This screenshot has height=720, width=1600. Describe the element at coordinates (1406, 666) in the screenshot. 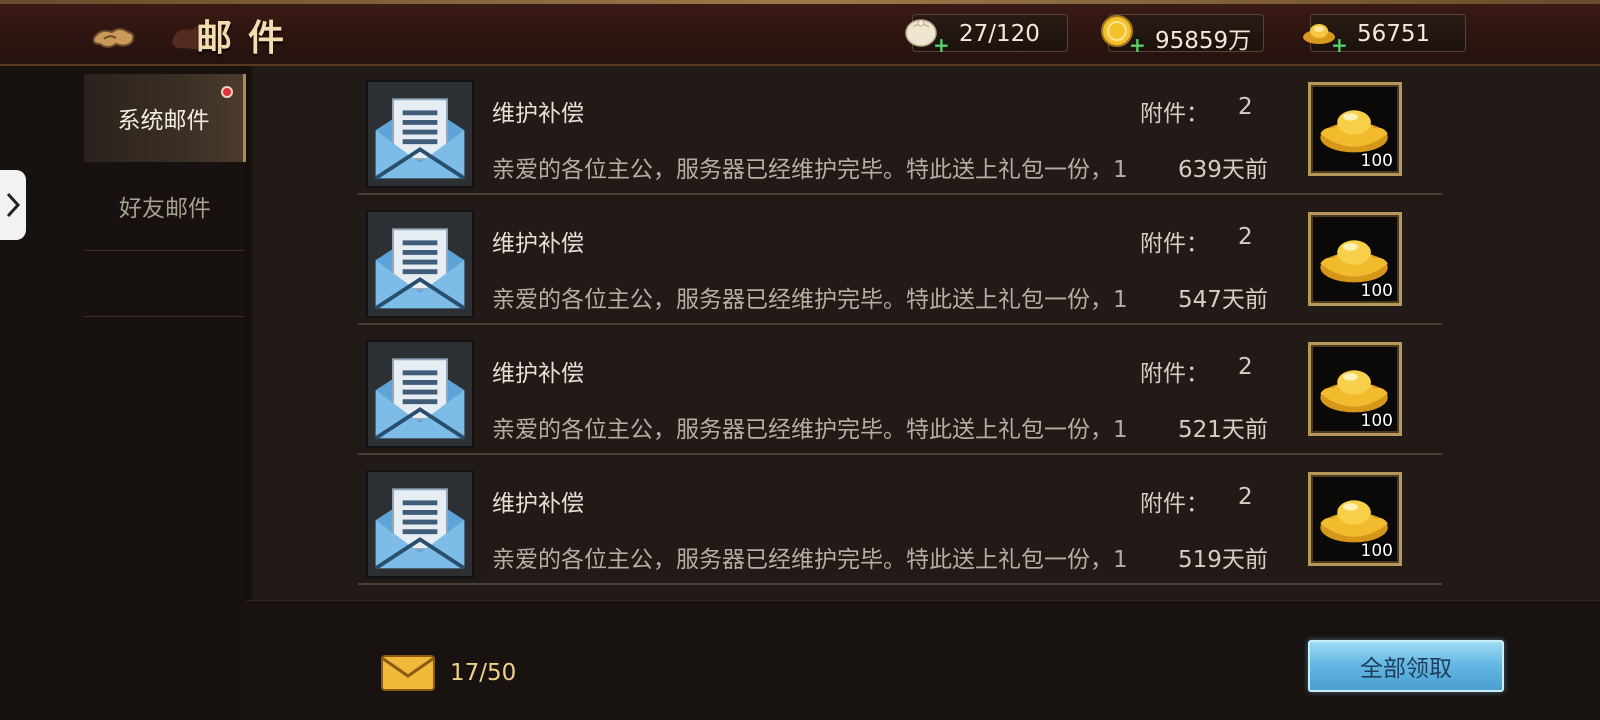

I see `claim-all-button: 全部领取` at that location.